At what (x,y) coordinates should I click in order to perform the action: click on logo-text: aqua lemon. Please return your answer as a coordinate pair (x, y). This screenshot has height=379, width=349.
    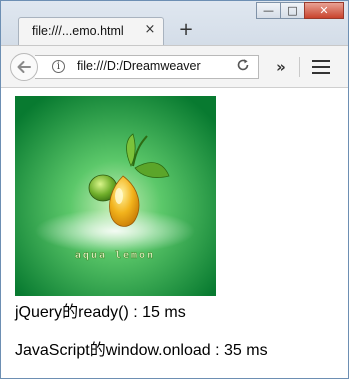
    Looking at the image, I should click on (115, 255).